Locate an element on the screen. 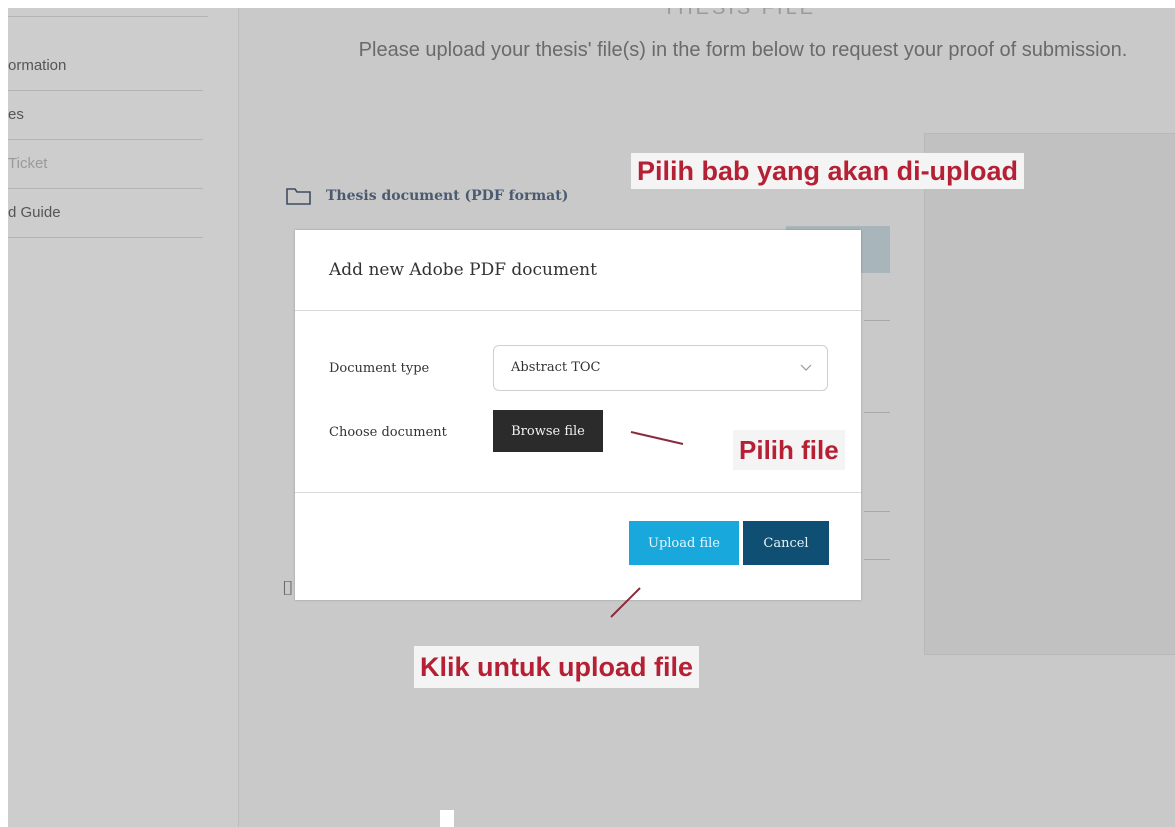 This screenshot has width=1175, height=827. page-title-cut: THESIS FILE is located at coordinates (740, 13).